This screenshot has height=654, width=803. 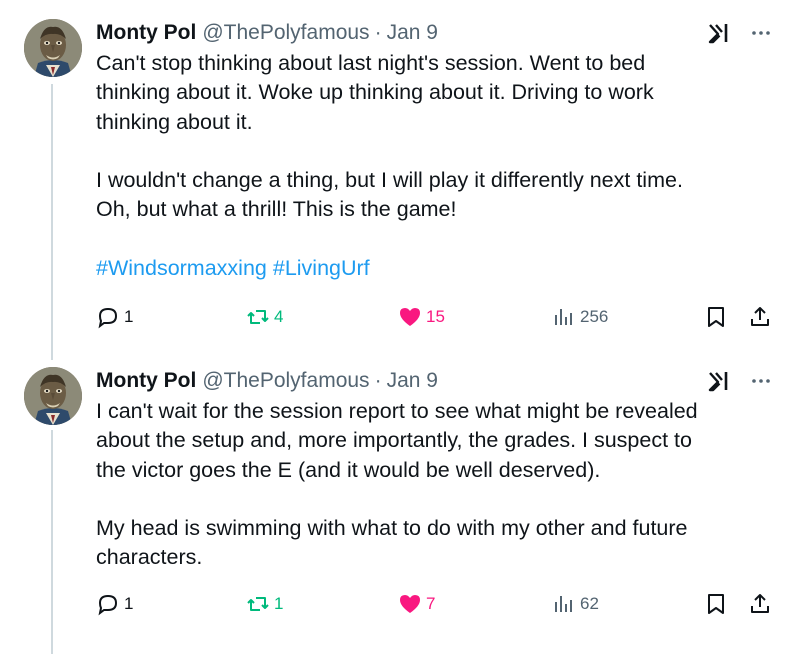 I want to click on tweet-actions: 1 4 15 256, so click(x=446, y=320).